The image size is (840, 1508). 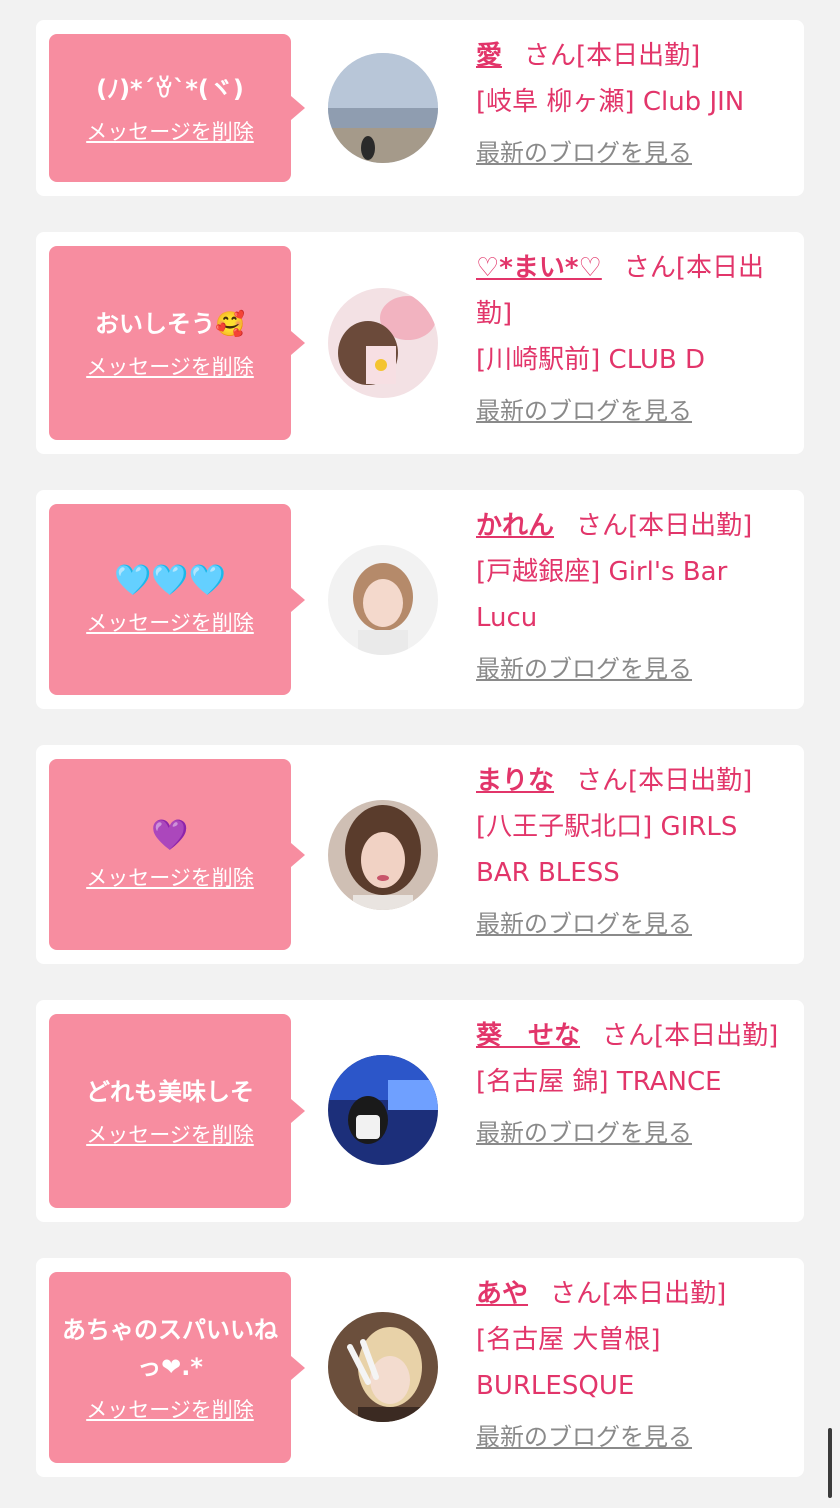 What do you see at coordinates (610, 102) in the screenshot?
I see `shop-text: [岐阜 柳ヶ瀬] Club JIN` at bounding box center [610, 102].